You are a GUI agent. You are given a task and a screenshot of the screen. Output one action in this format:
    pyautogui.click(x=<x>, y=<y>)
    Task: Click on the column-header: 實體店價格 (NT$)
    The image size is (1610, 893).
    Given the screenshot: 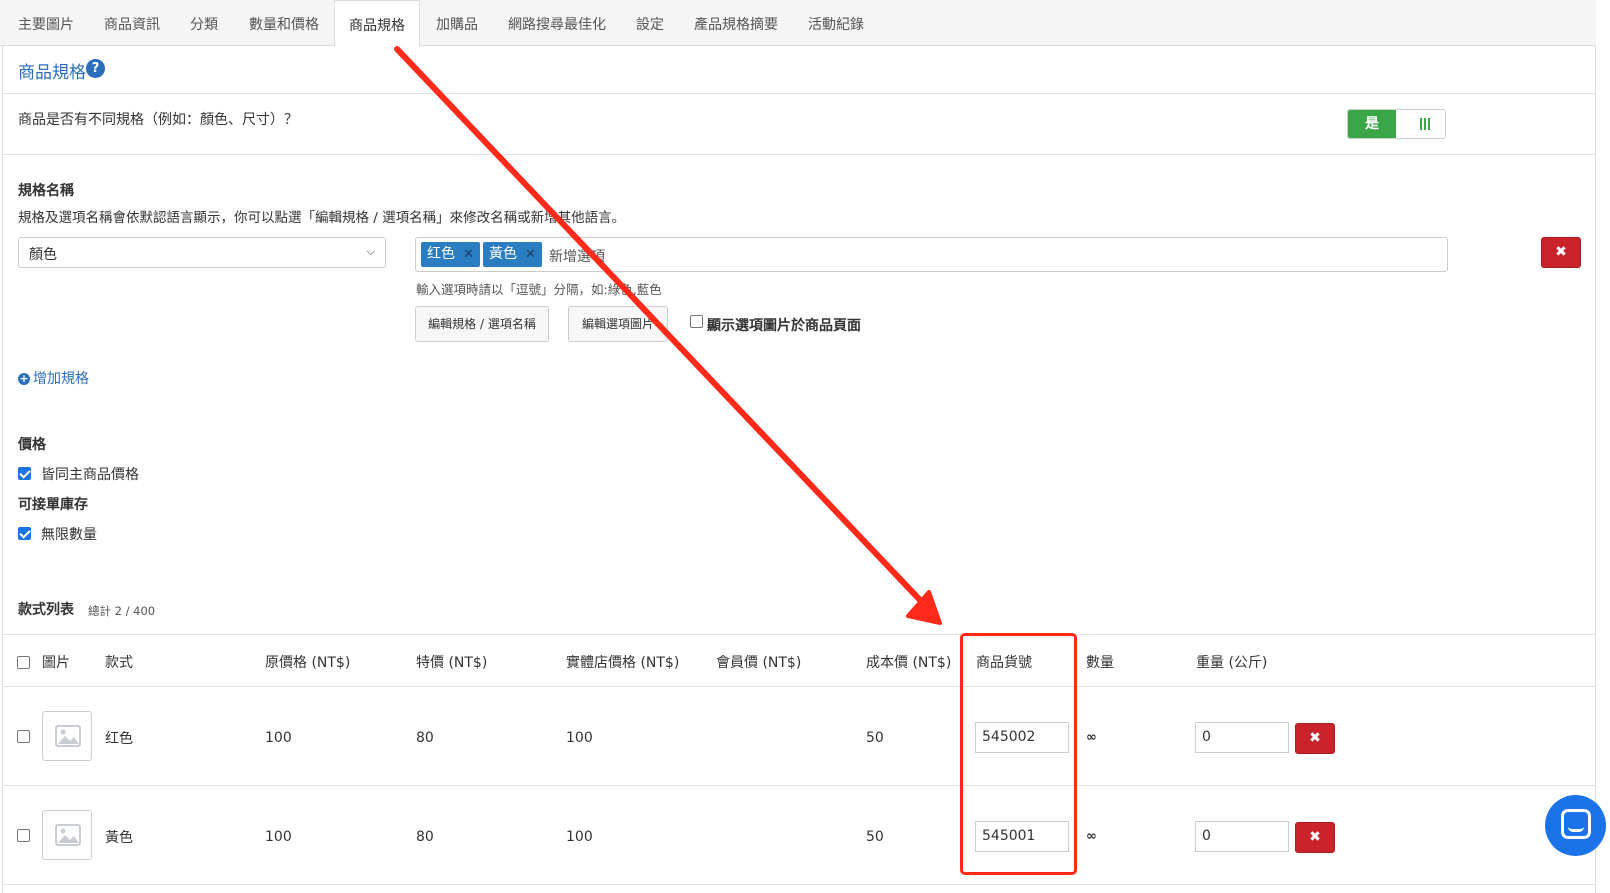 What is the action you would take?
    pyautogui.click(x=623, y=663)
    